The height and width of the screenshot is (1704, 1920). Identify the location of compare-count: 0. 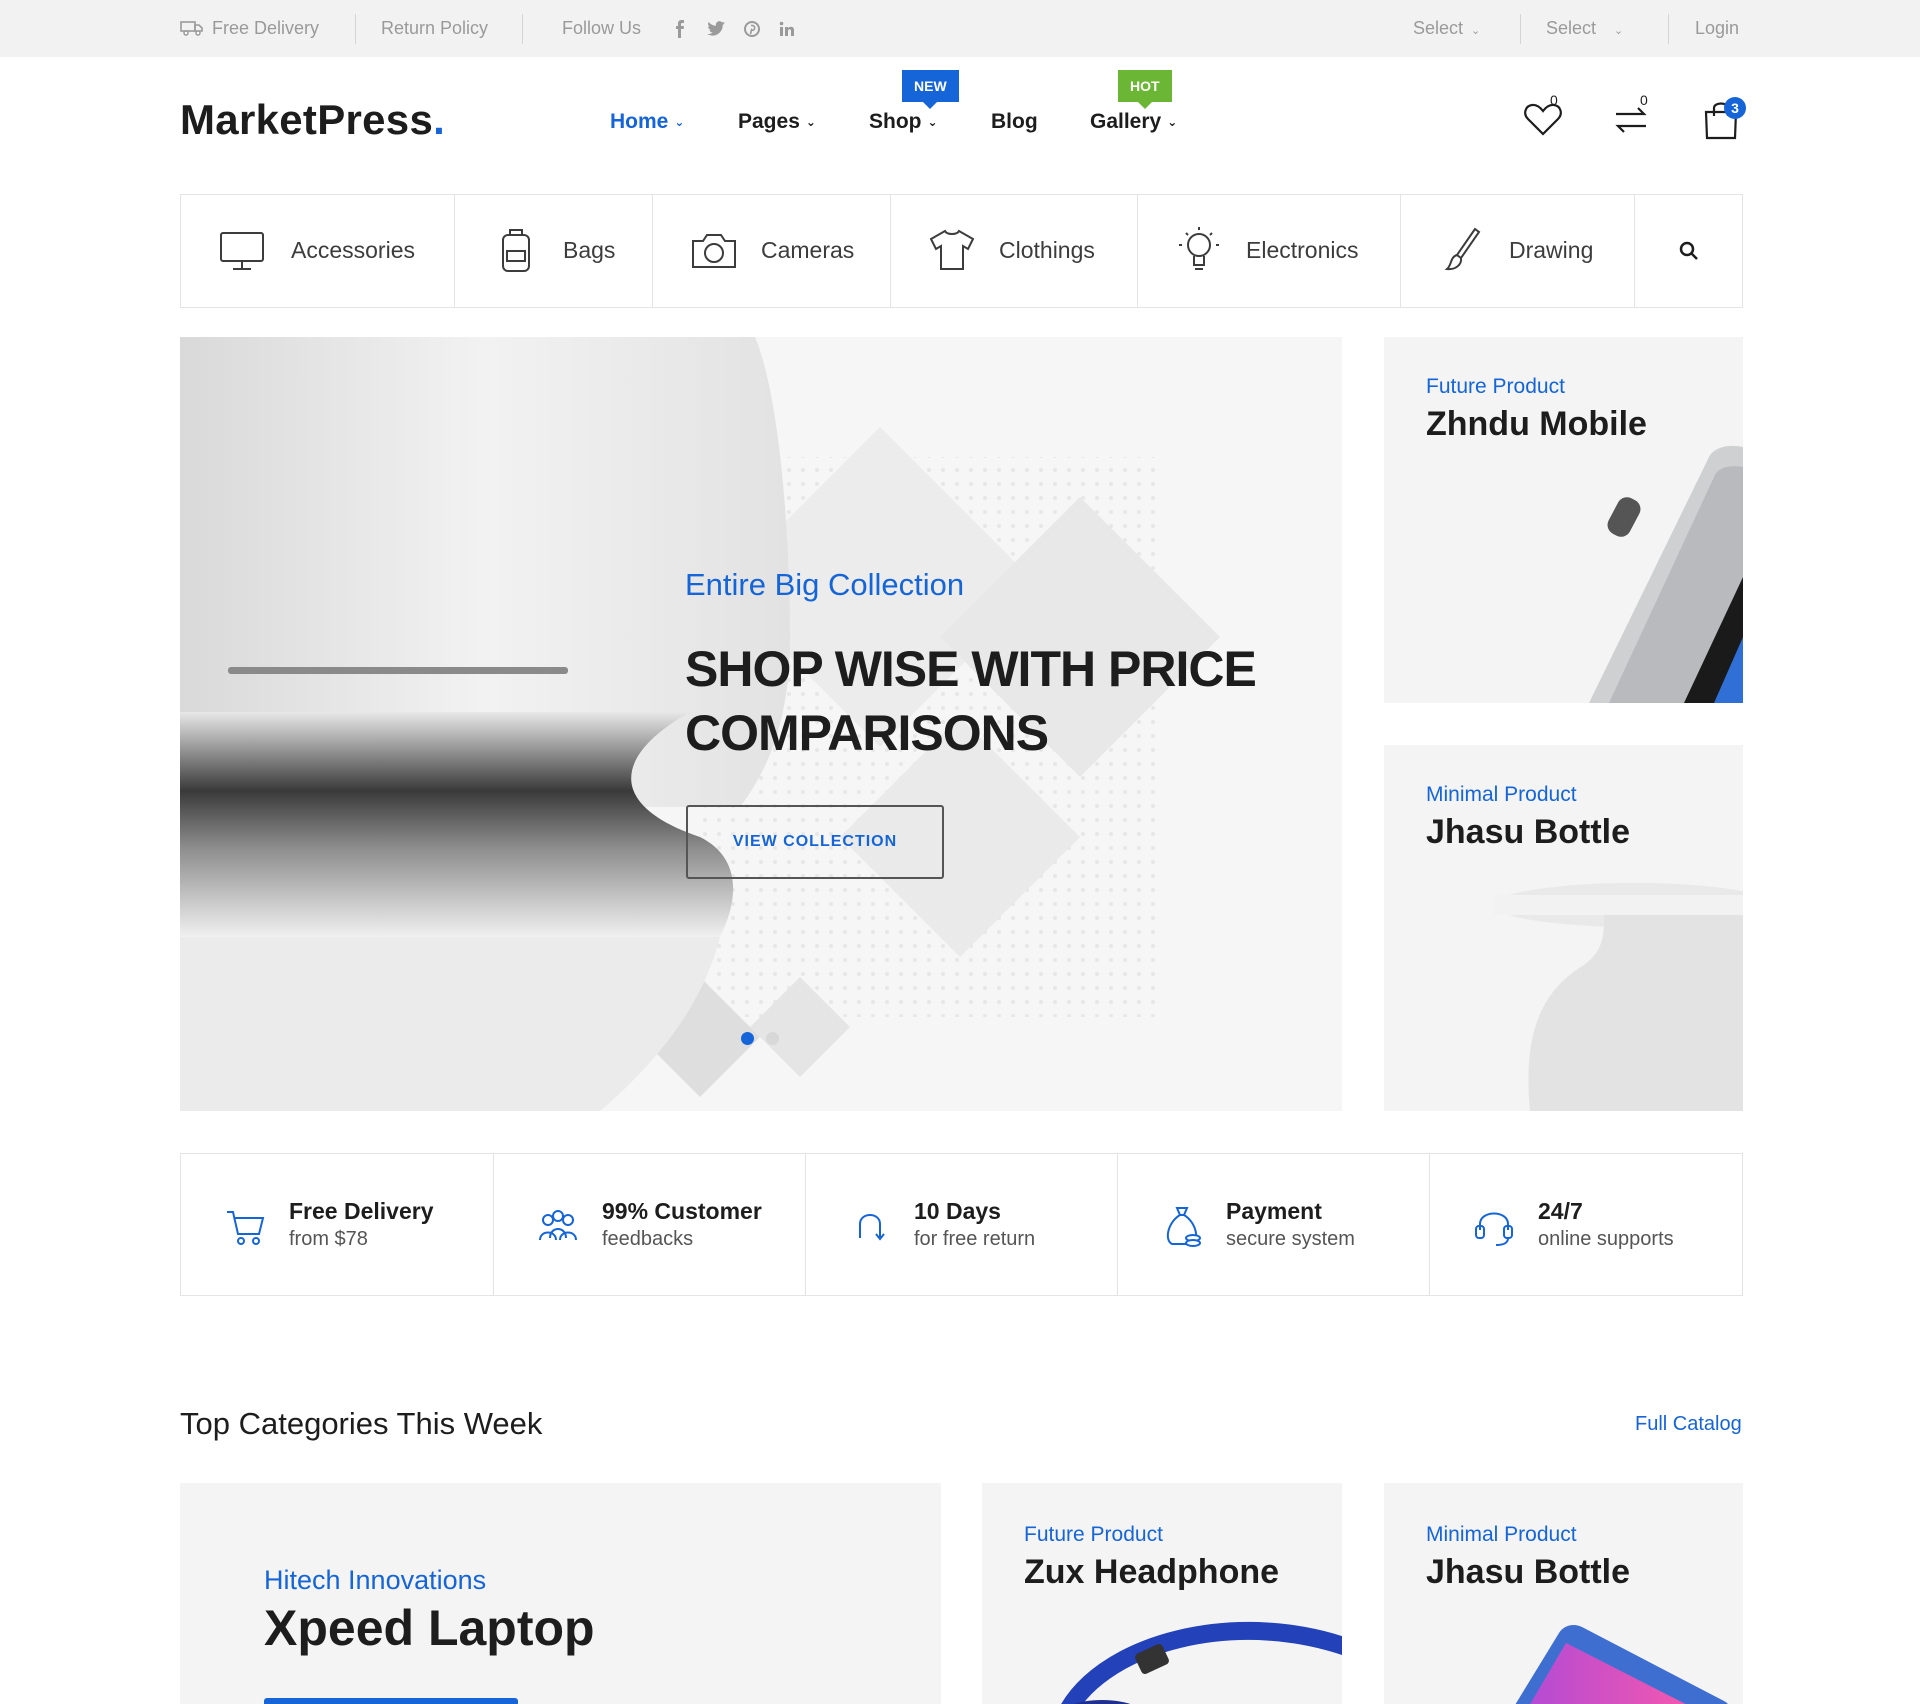
(1644, 100).